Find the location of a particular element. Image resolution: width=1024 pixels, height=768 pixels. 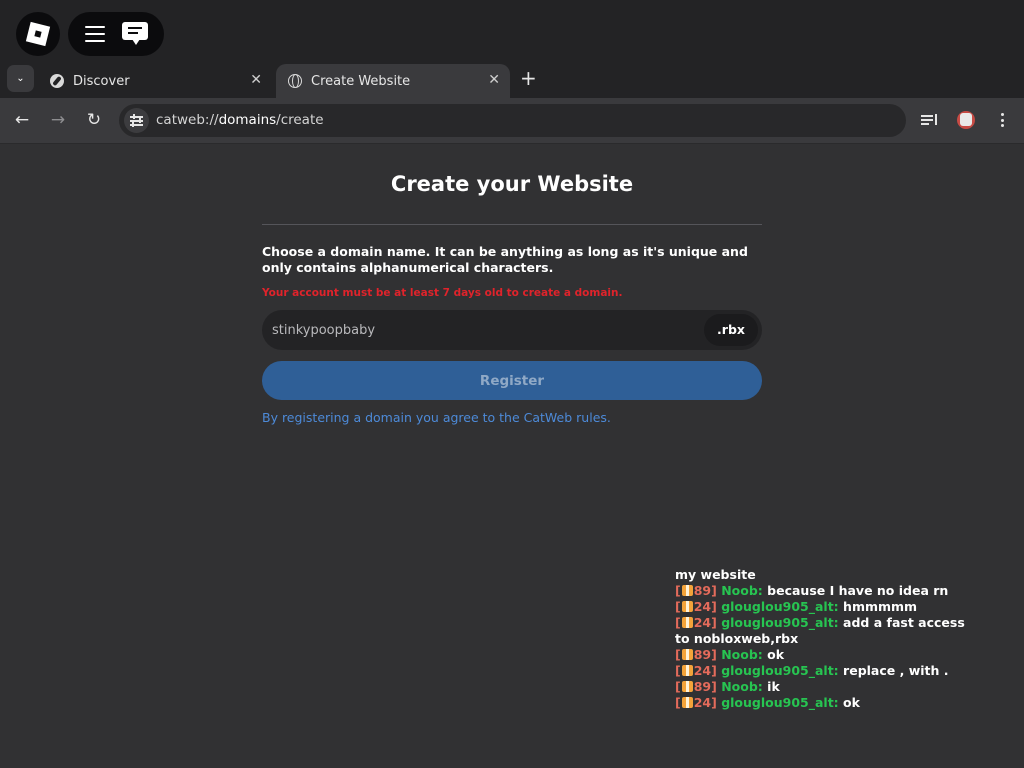

forward-button: → is located at coordinates (58, 120).